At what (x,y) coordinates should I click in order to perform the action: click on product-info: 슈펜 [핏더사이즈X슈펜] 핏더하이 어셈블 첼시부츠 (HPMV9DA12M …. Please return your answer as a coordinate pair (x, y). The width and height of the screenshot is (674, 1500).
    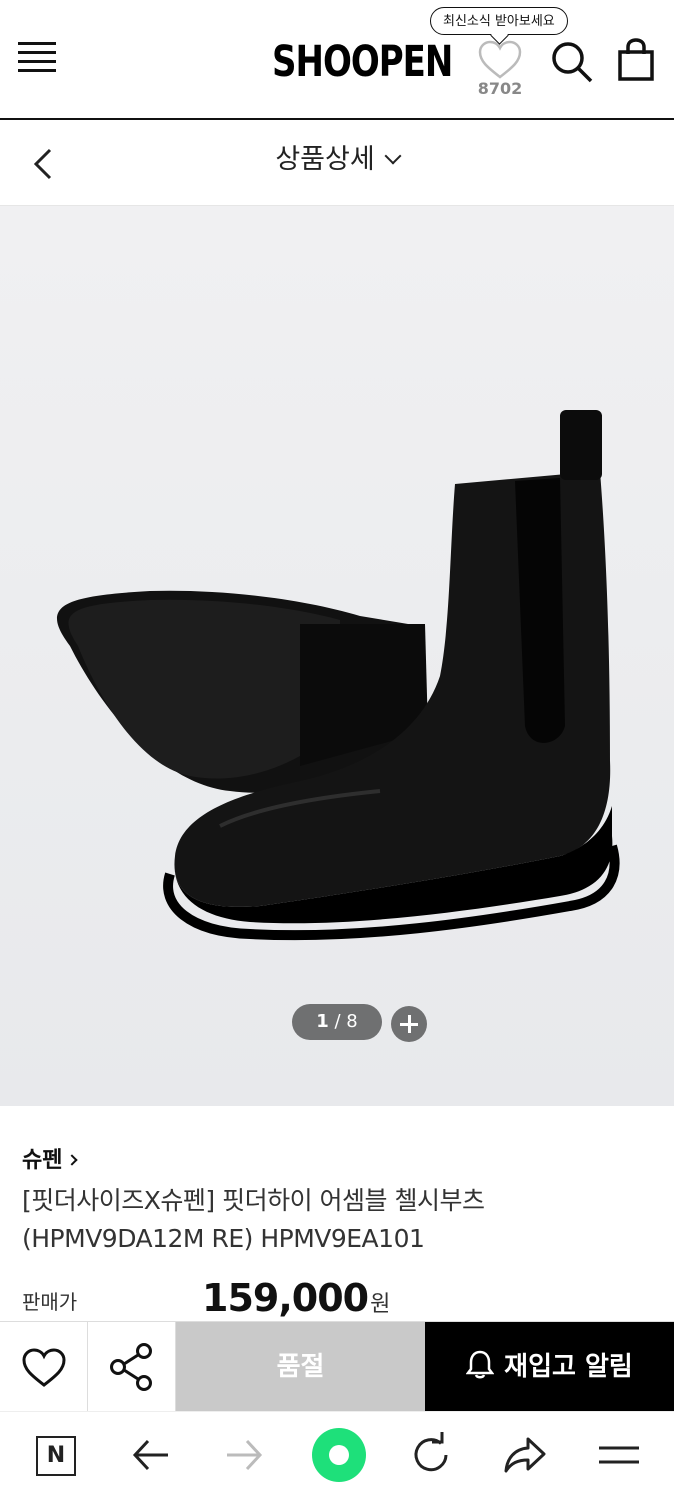
    Looking at the image, I should click on (337, 1214).